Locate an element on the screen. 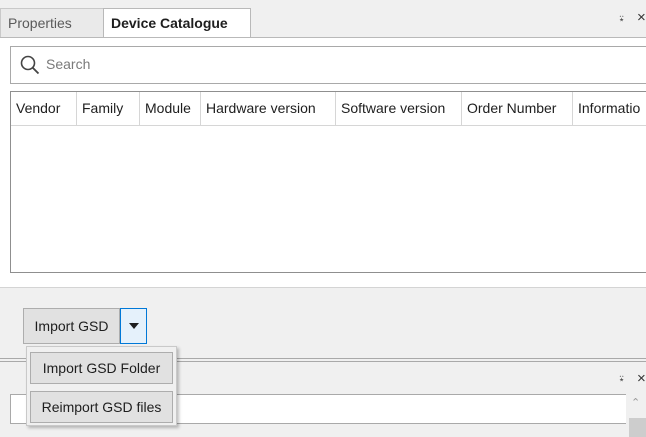  lower-pin-icon: ⍣ is located at coordinates (621, 379).